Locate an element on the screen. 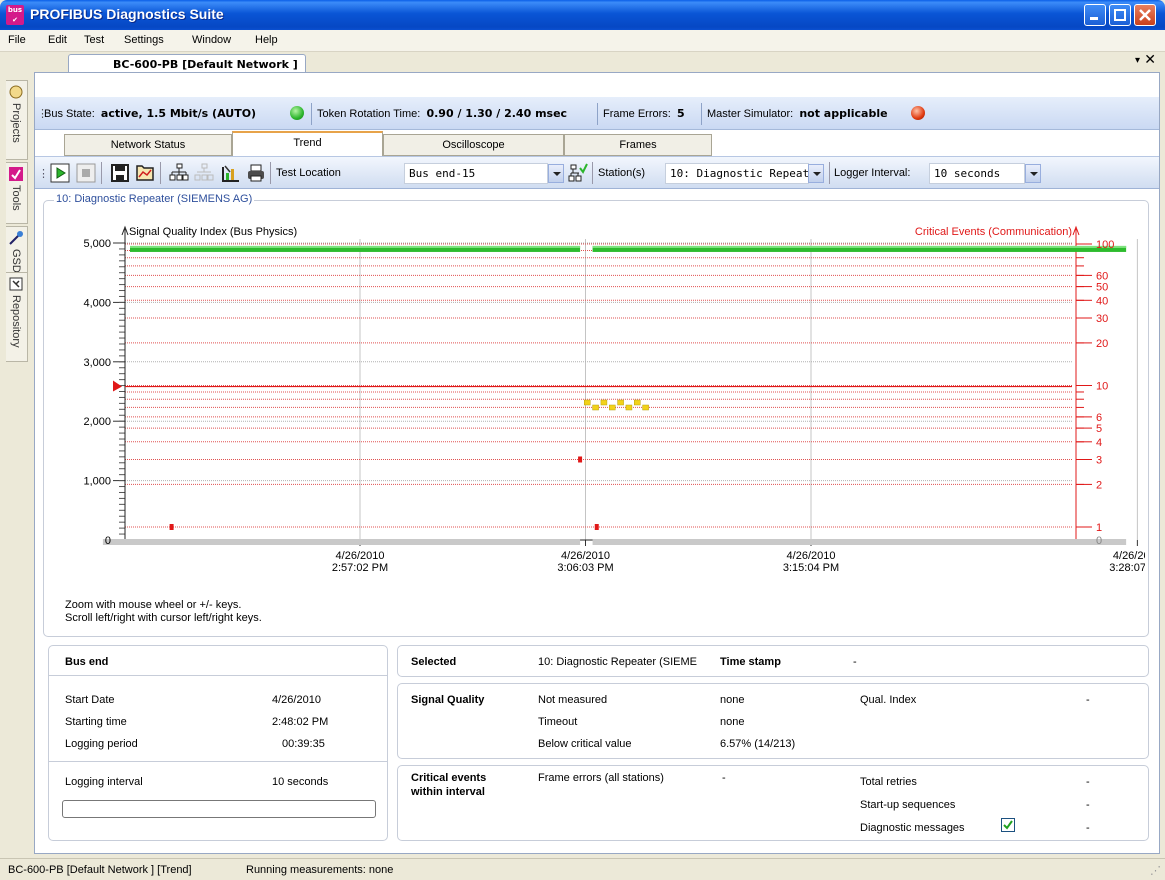 This screenshot has height=880, width=1165. diagnostic-messages-checkbox is located at coordinates (1008, 825).